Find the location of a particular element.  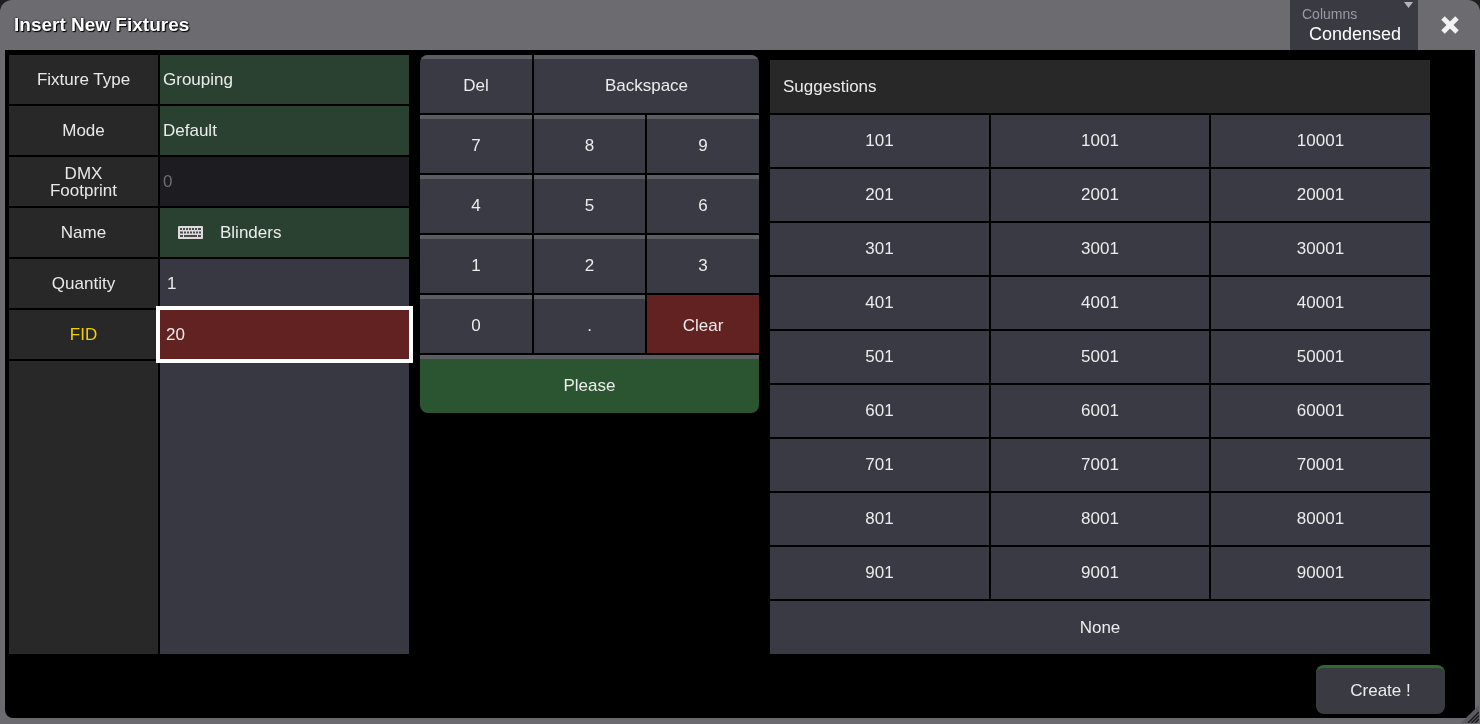

keypad-key: 4 is located at coordinates (476, 204).